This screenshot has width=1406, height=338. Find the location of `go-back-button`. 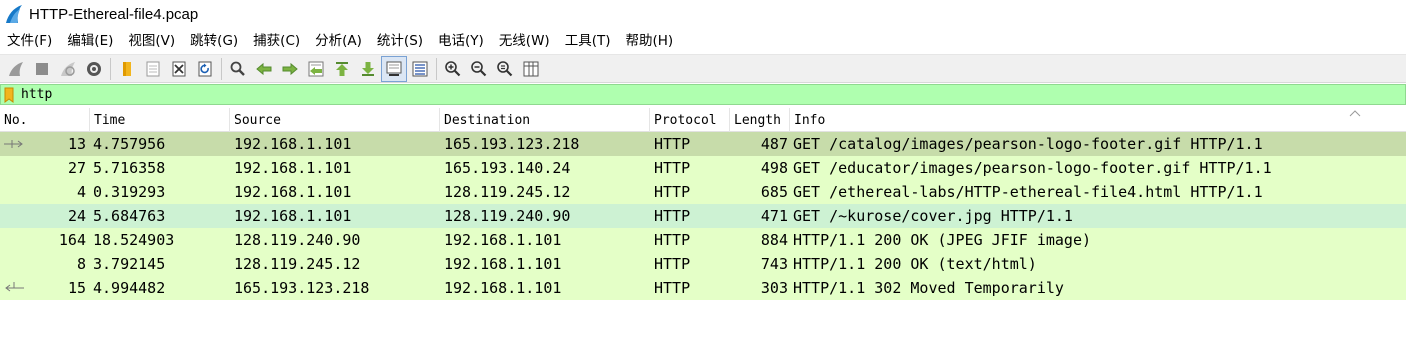

go-back-button is located at coordinates (264, 69).